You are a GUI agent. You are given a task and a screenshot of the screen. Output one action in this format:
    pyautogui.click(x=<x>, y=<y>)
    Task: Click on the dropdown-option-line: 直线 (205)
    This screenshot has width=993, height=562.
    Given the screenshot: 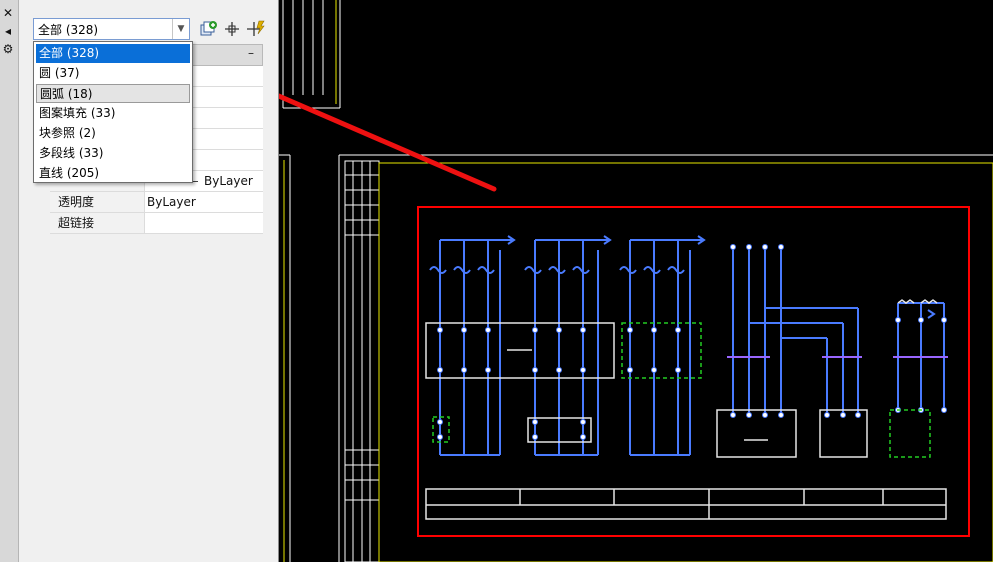 What is the action you would take?
    pyautogui.click(x=113, y=173)
    